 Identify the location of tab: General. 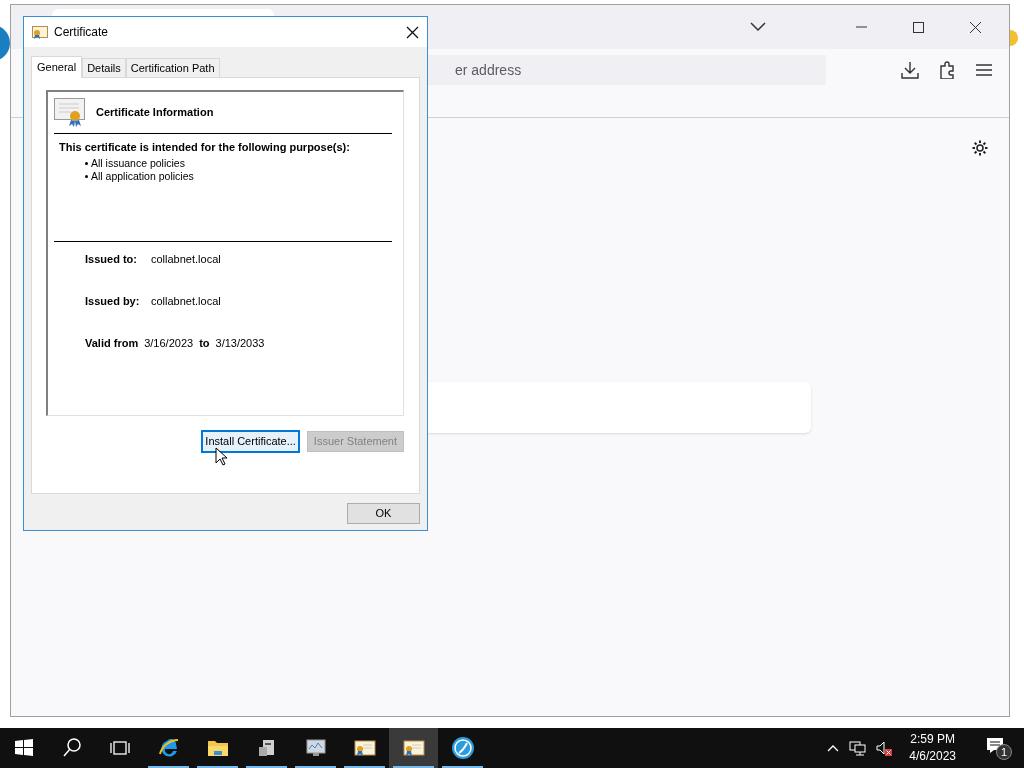
(57, 67).